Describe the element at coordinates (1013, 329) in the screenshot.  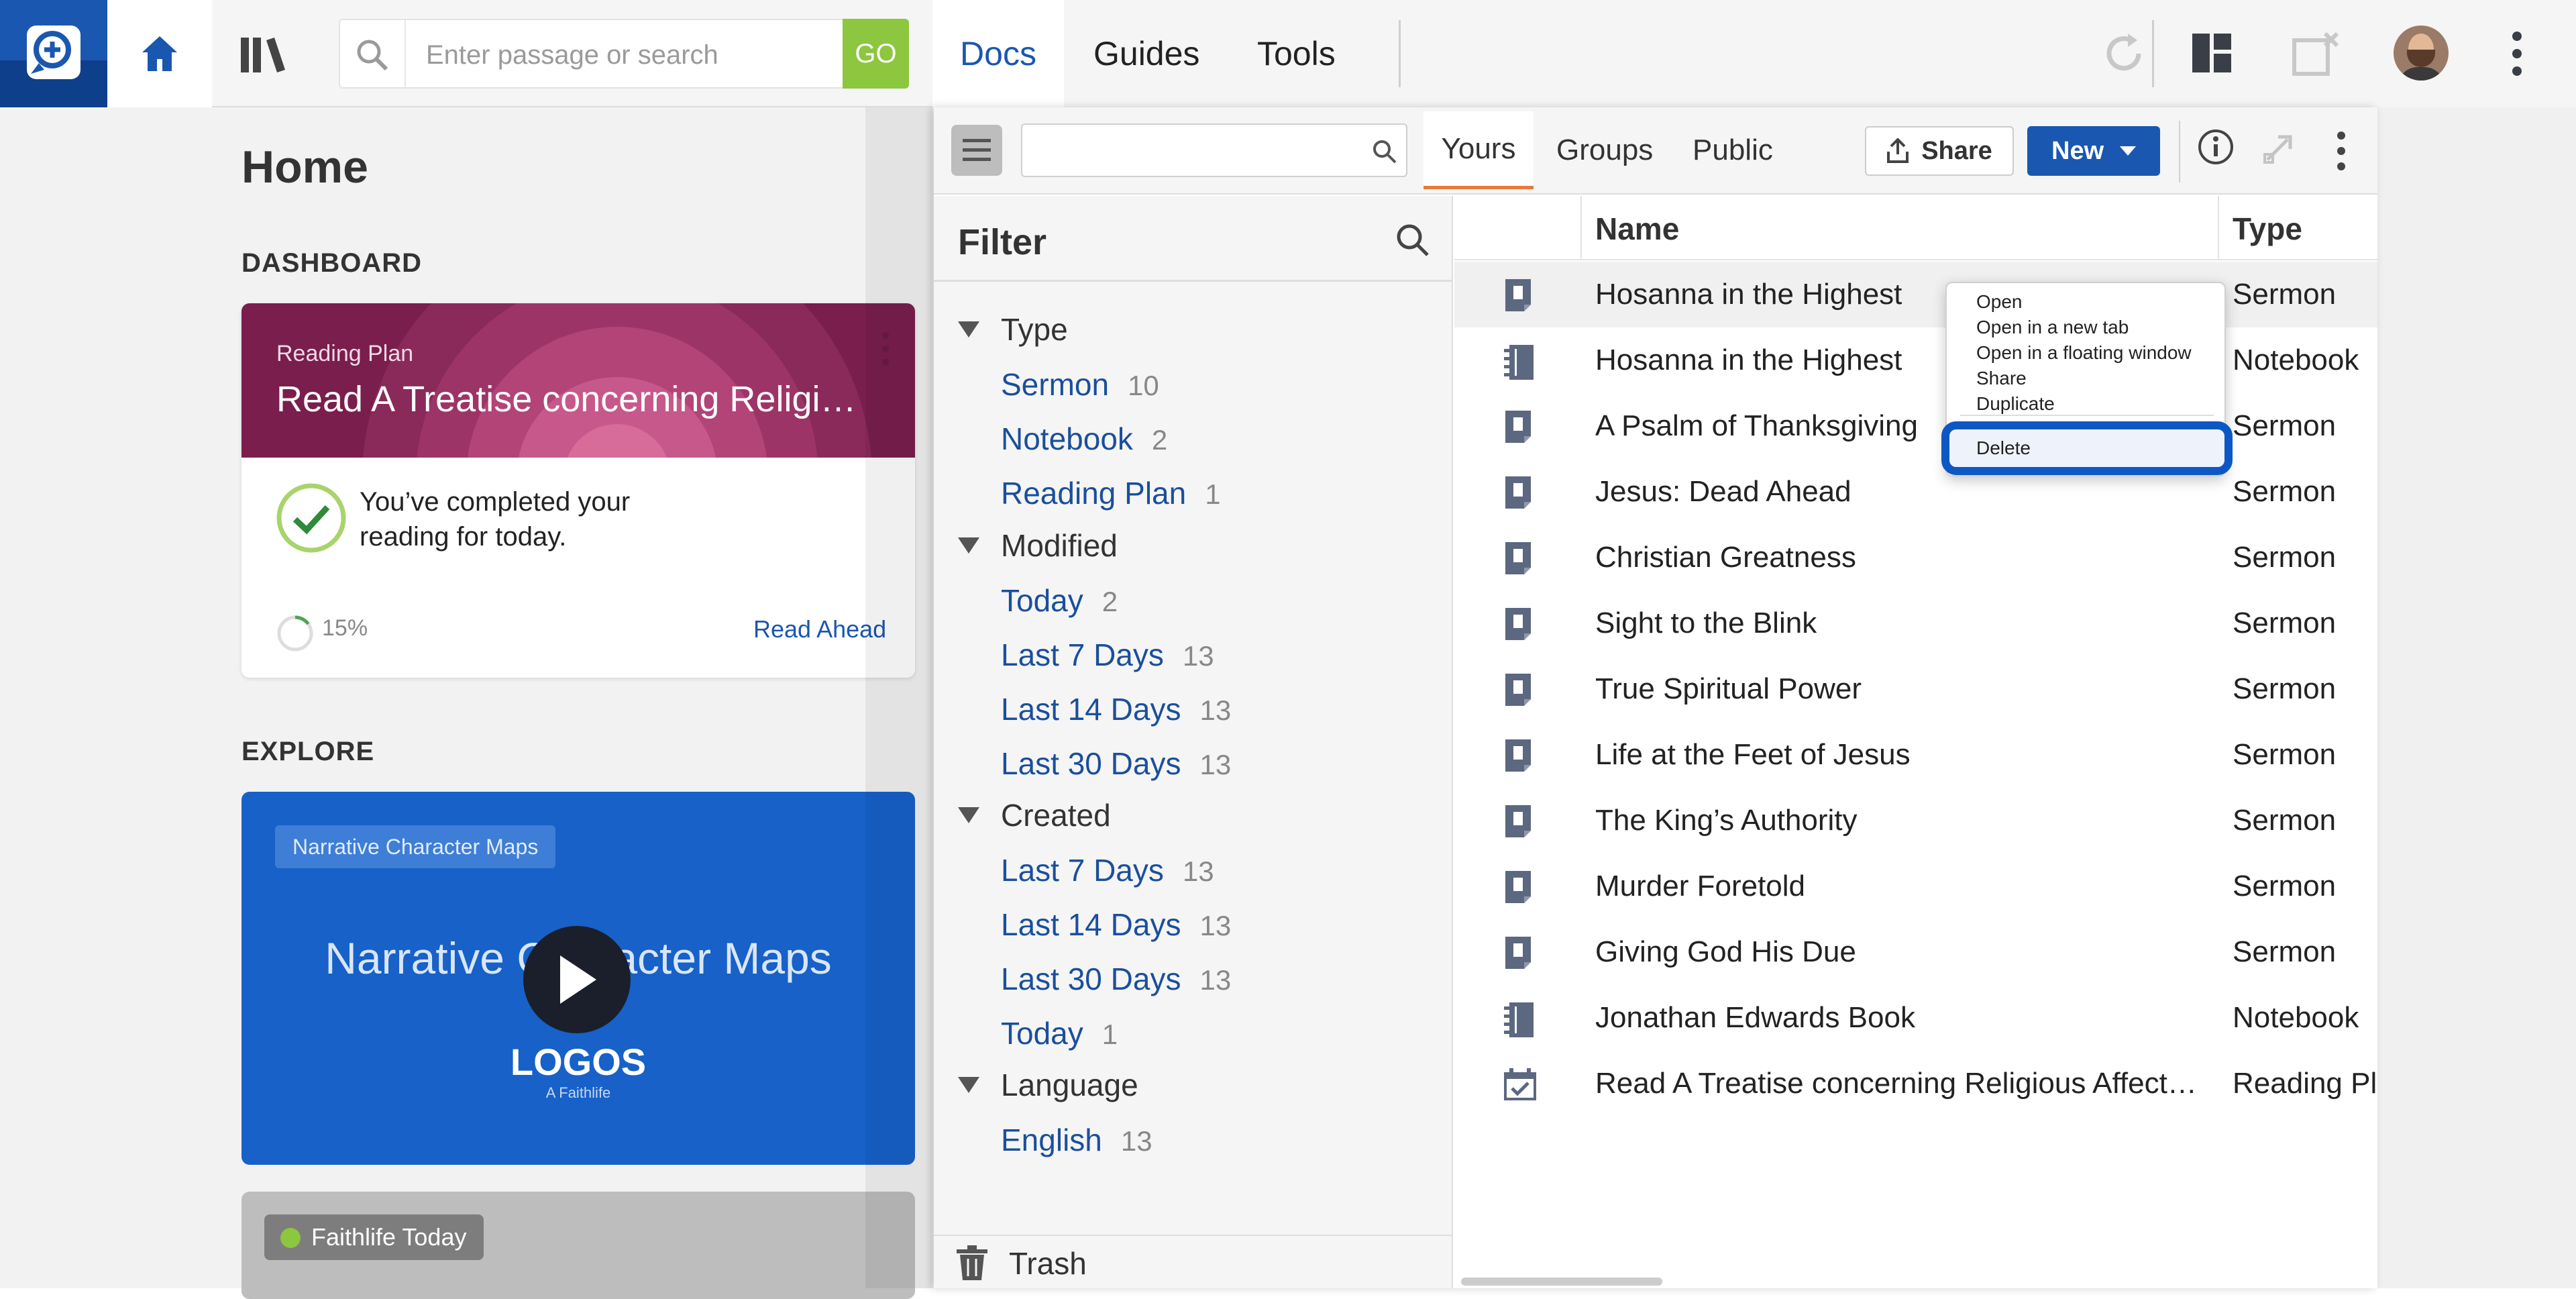
I see `filter-group-type: Type` at that location.